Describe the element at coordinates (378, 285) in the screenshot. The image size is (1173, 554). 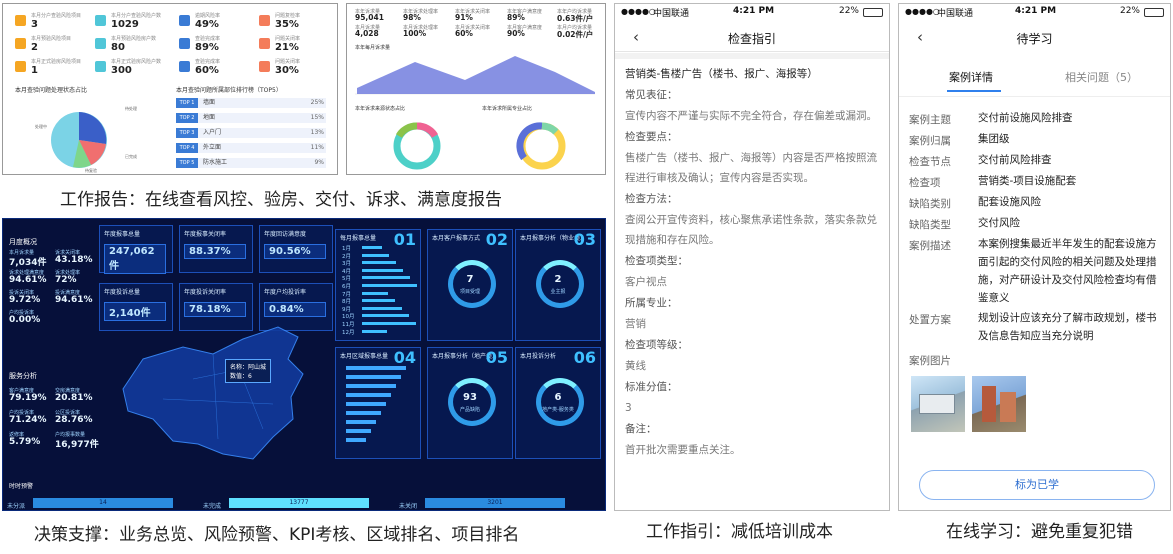
I see `panel-01: 每月报事总量 01 1月 2月 3月 4月 5月 6月 7月 8月 9月 10月 11月 12月` at that location.